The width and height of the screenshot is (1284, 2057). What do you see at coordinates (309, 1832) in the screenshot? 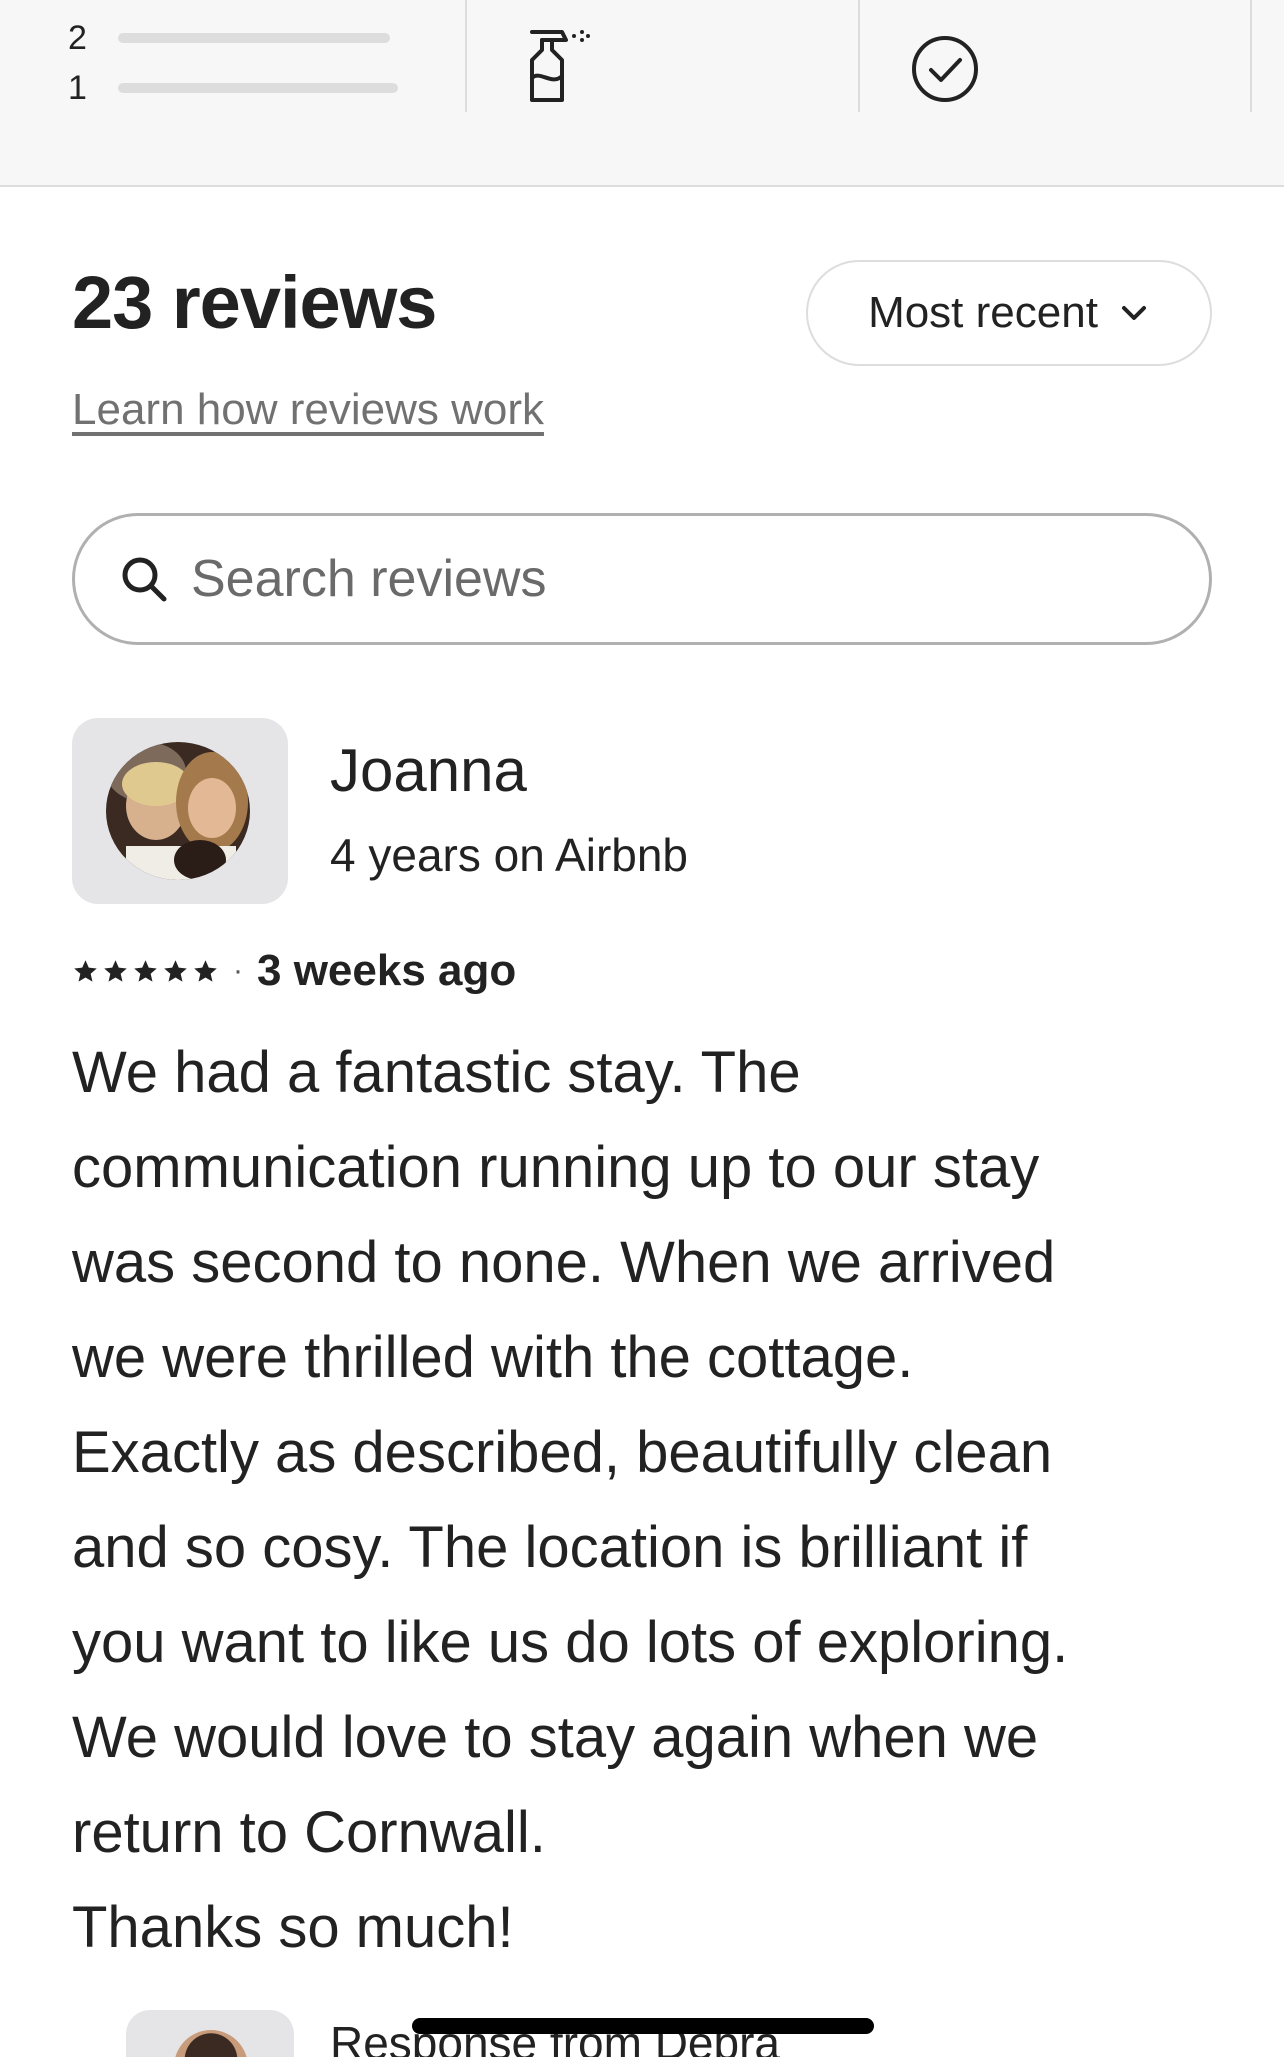
I see `review-text-line: return to Cornwall.` at bounding box center [309, 1832].